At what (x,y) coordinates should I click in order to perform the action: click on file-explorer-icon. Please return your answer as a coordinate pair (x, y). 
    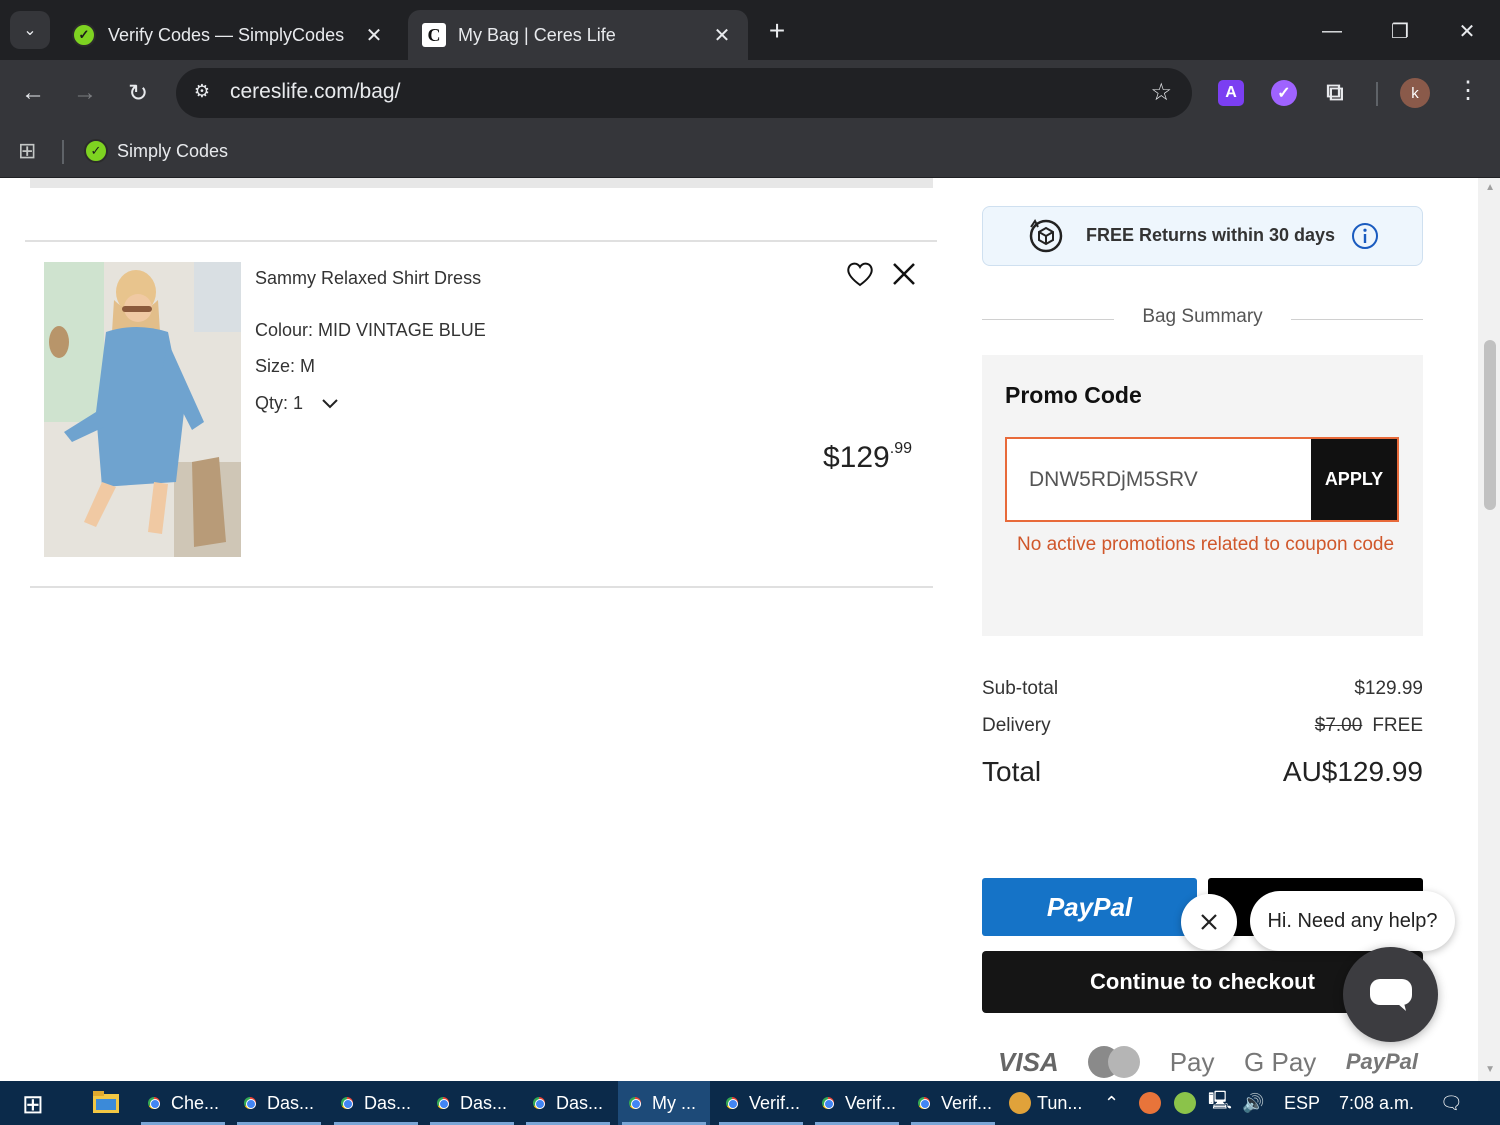
    Looking at the image, I should click on (106, 1102).